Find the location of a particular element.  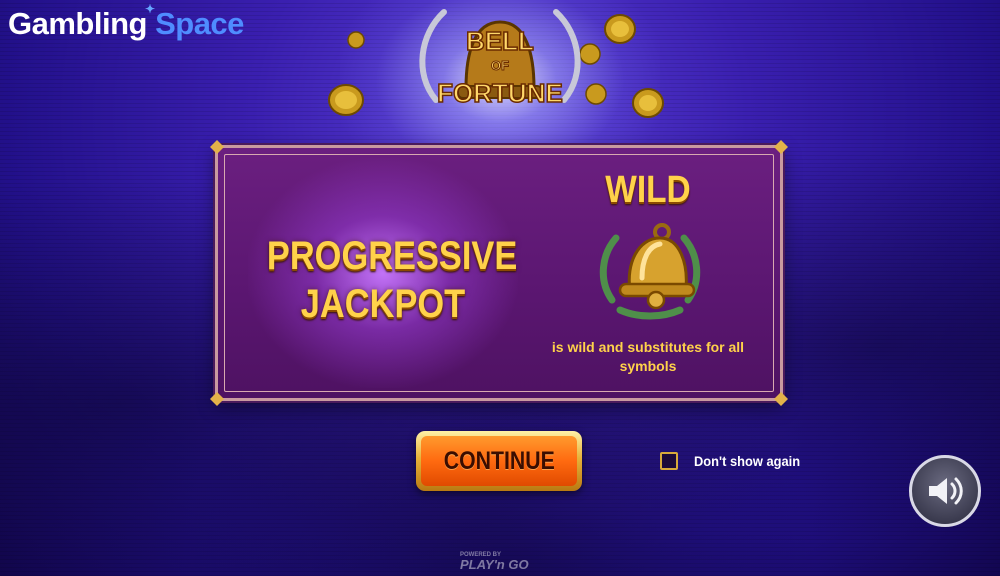

logo-line1: BELL is located at coordinates (500, 41).